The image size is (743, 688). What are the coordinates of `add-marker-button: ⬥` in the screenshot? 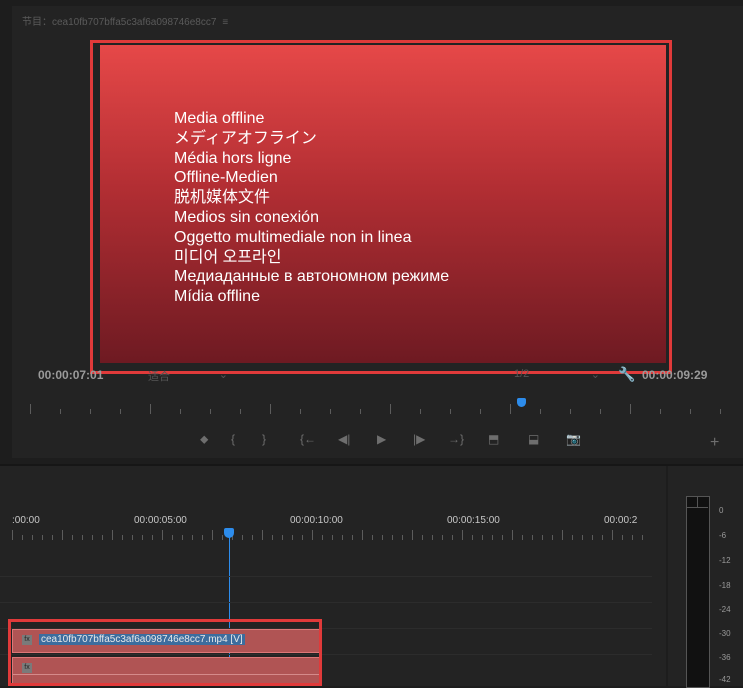 It's located at (204, 439).